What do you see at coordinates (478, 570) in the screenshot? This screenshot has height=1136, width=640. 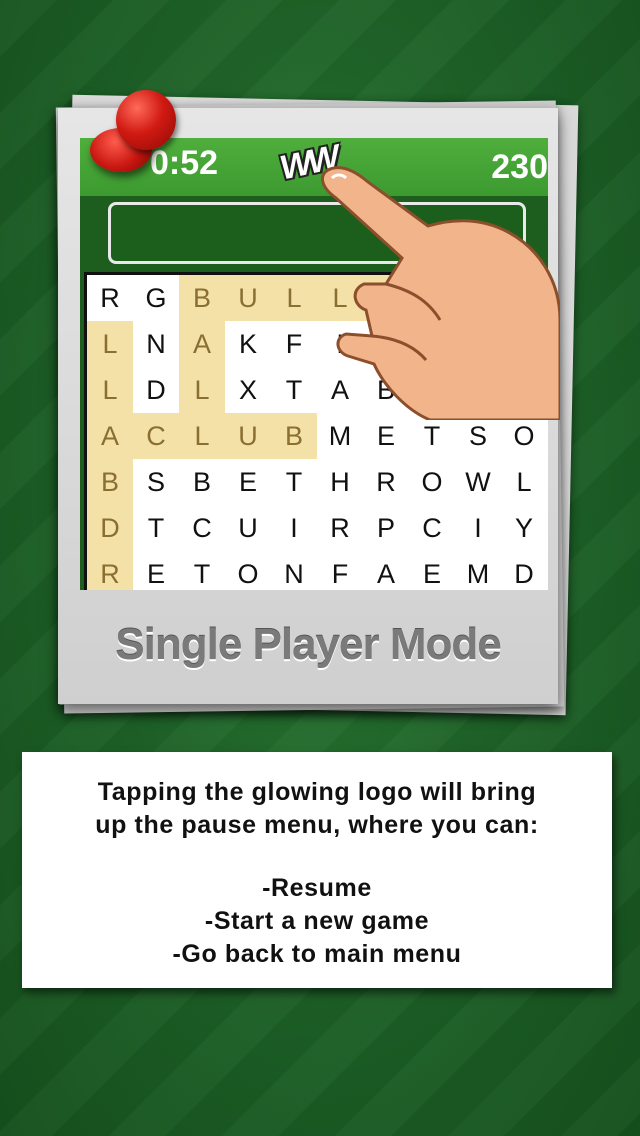 I see `grid-cell: M` at bounding box center [478, 570].